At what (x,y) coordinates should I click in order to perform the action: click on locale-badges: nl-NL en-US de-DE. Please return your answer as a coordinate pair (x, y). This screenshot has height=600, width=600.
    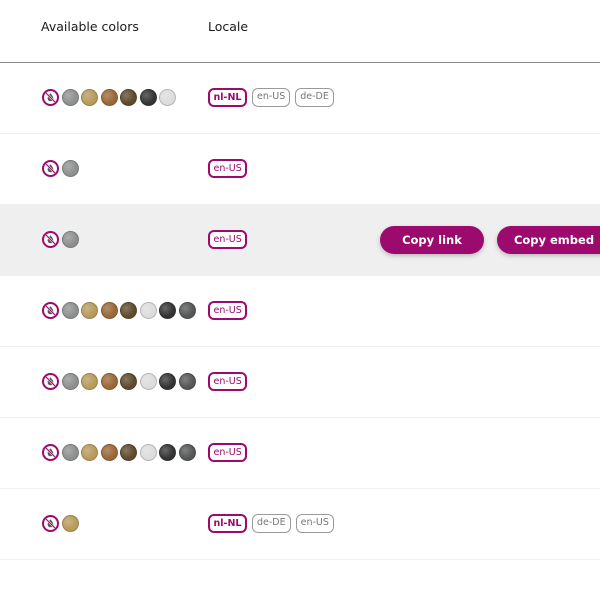
    Looking at the image, I should click on (271, 97).